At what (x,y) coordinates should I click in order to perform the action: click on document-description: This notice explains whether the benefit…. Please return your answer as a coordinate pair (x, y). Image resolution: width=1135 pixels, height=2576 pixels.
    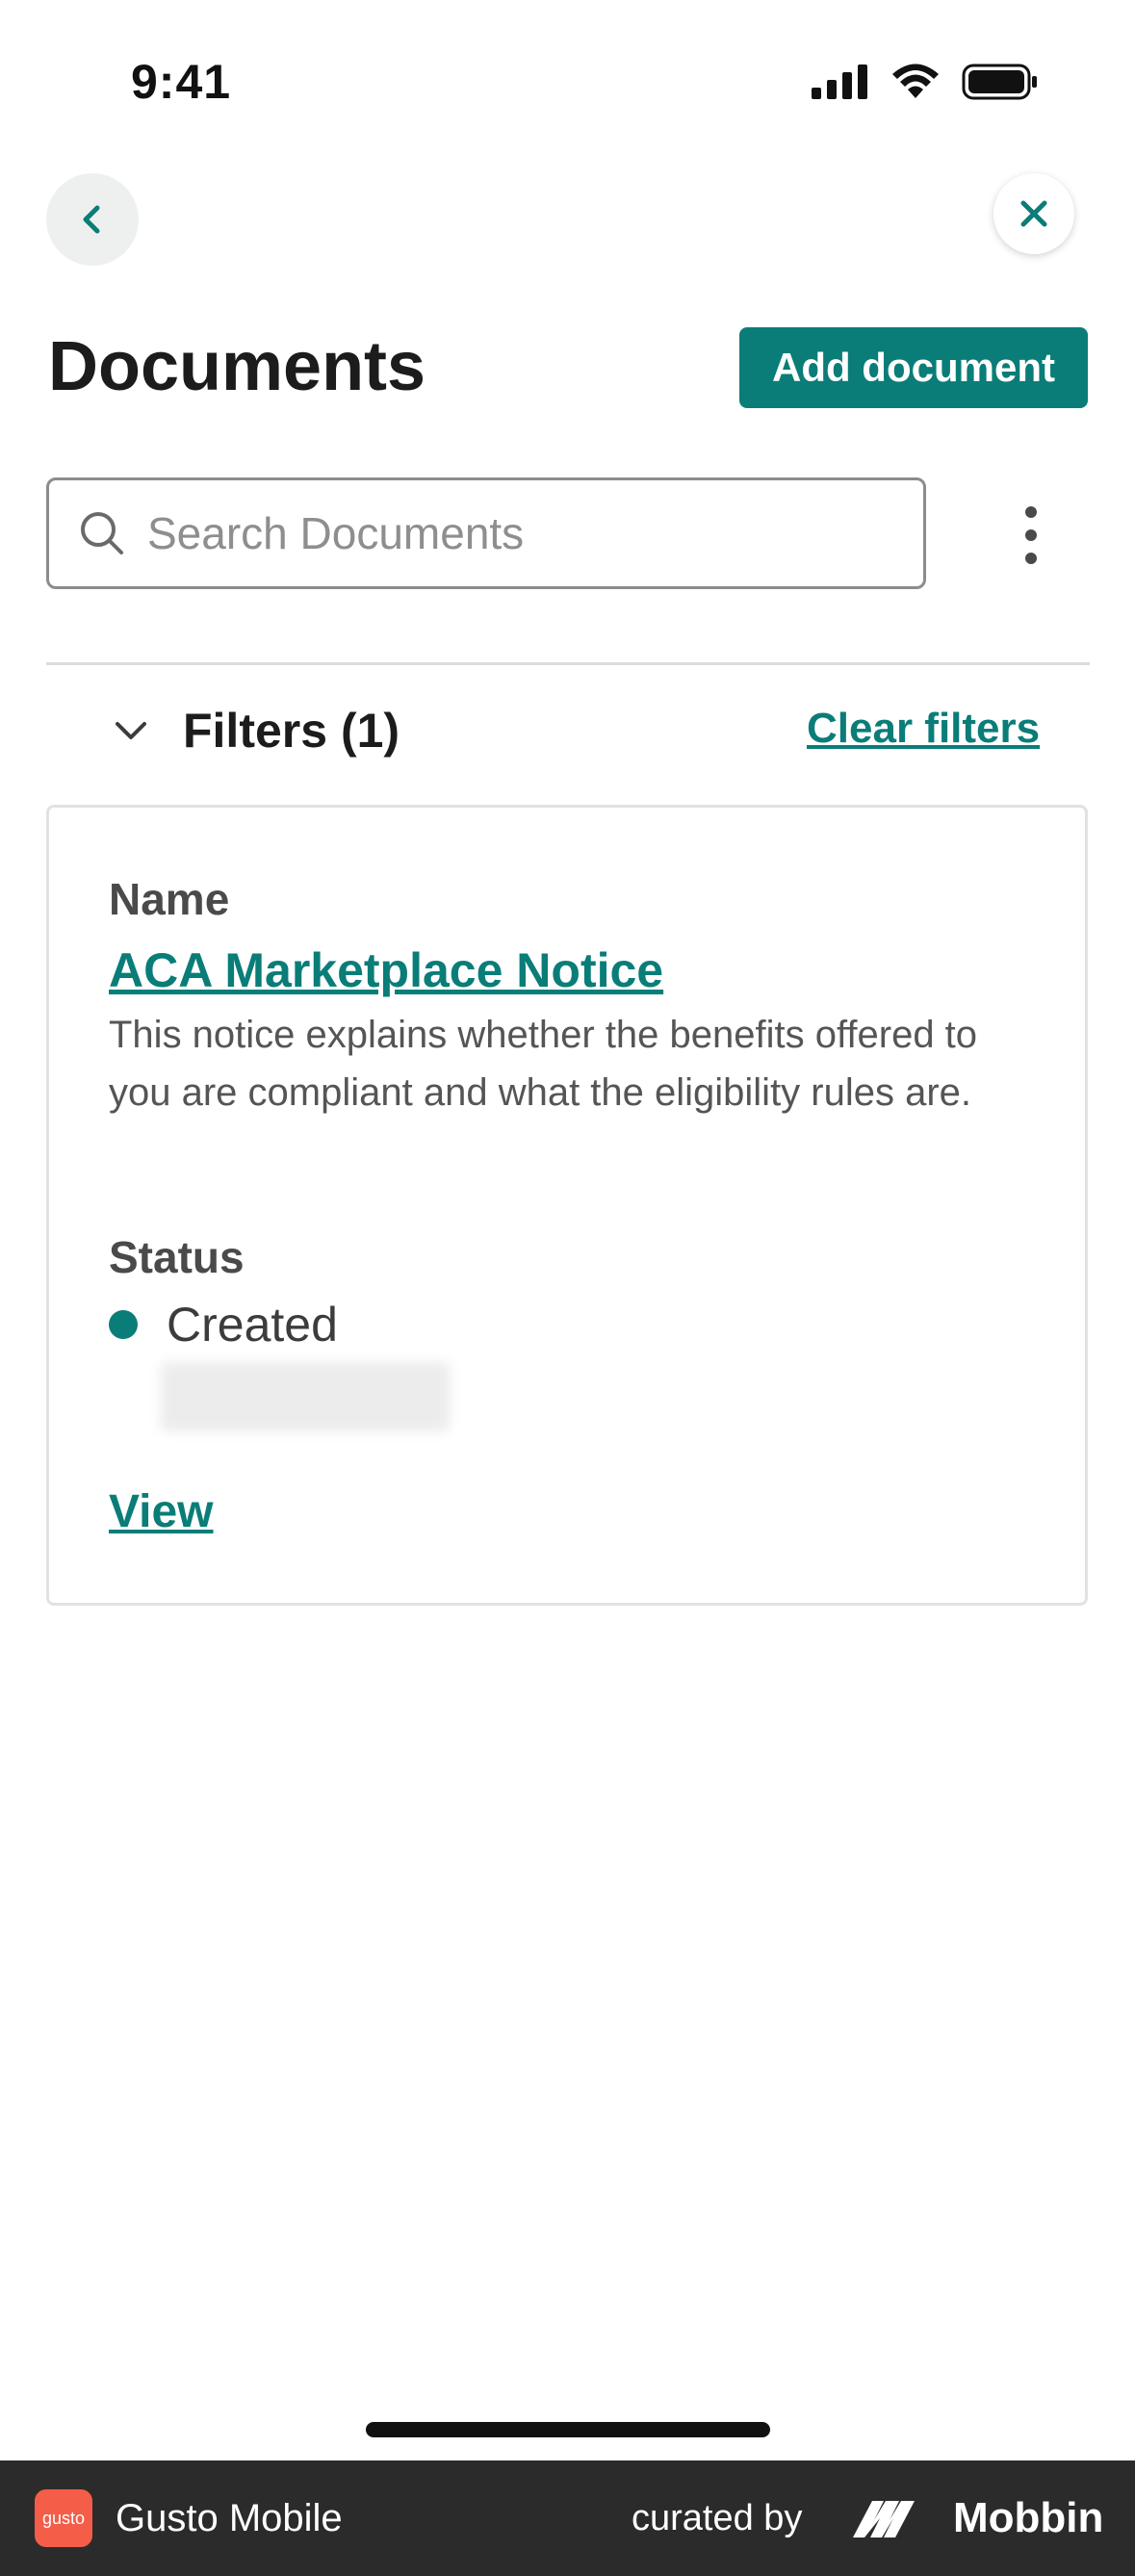
    Looking at the image, I should click on (543, 1064).